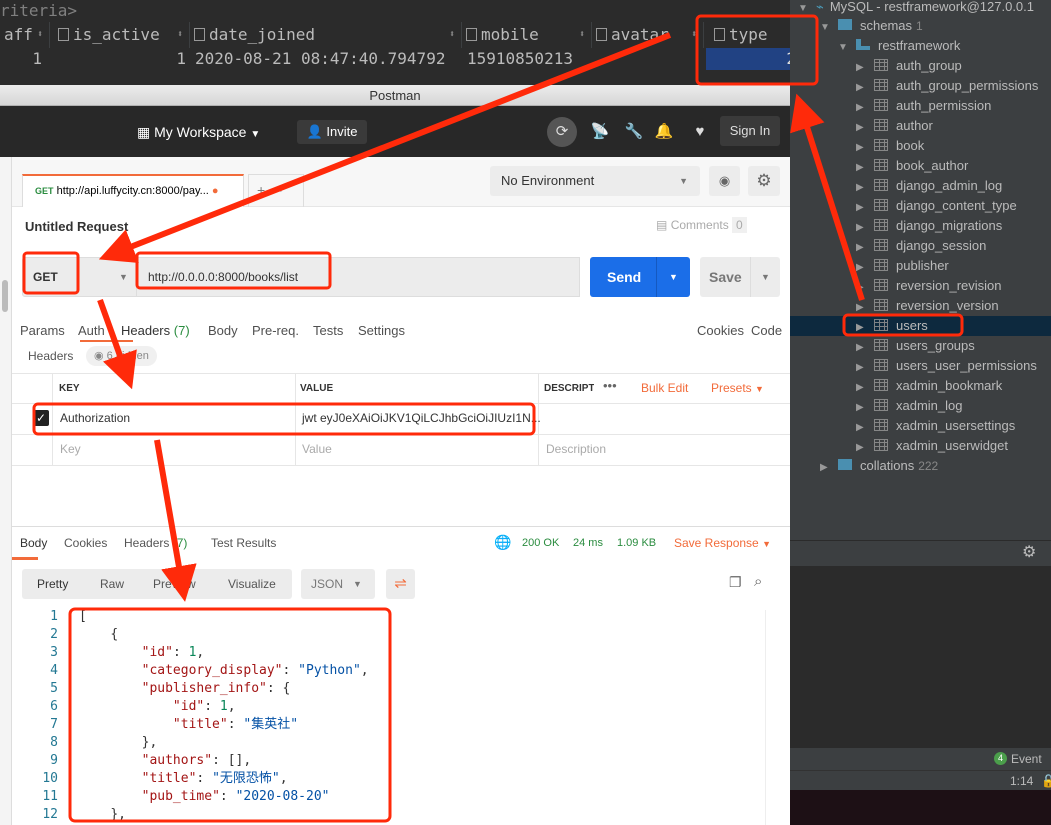 Image resolution: width=1051 pixels, height=825 pixels. What do you see at coordinates (284, 419) in the screenshot?
I see `highlight-auth-header` at bounding box center [284, 419].